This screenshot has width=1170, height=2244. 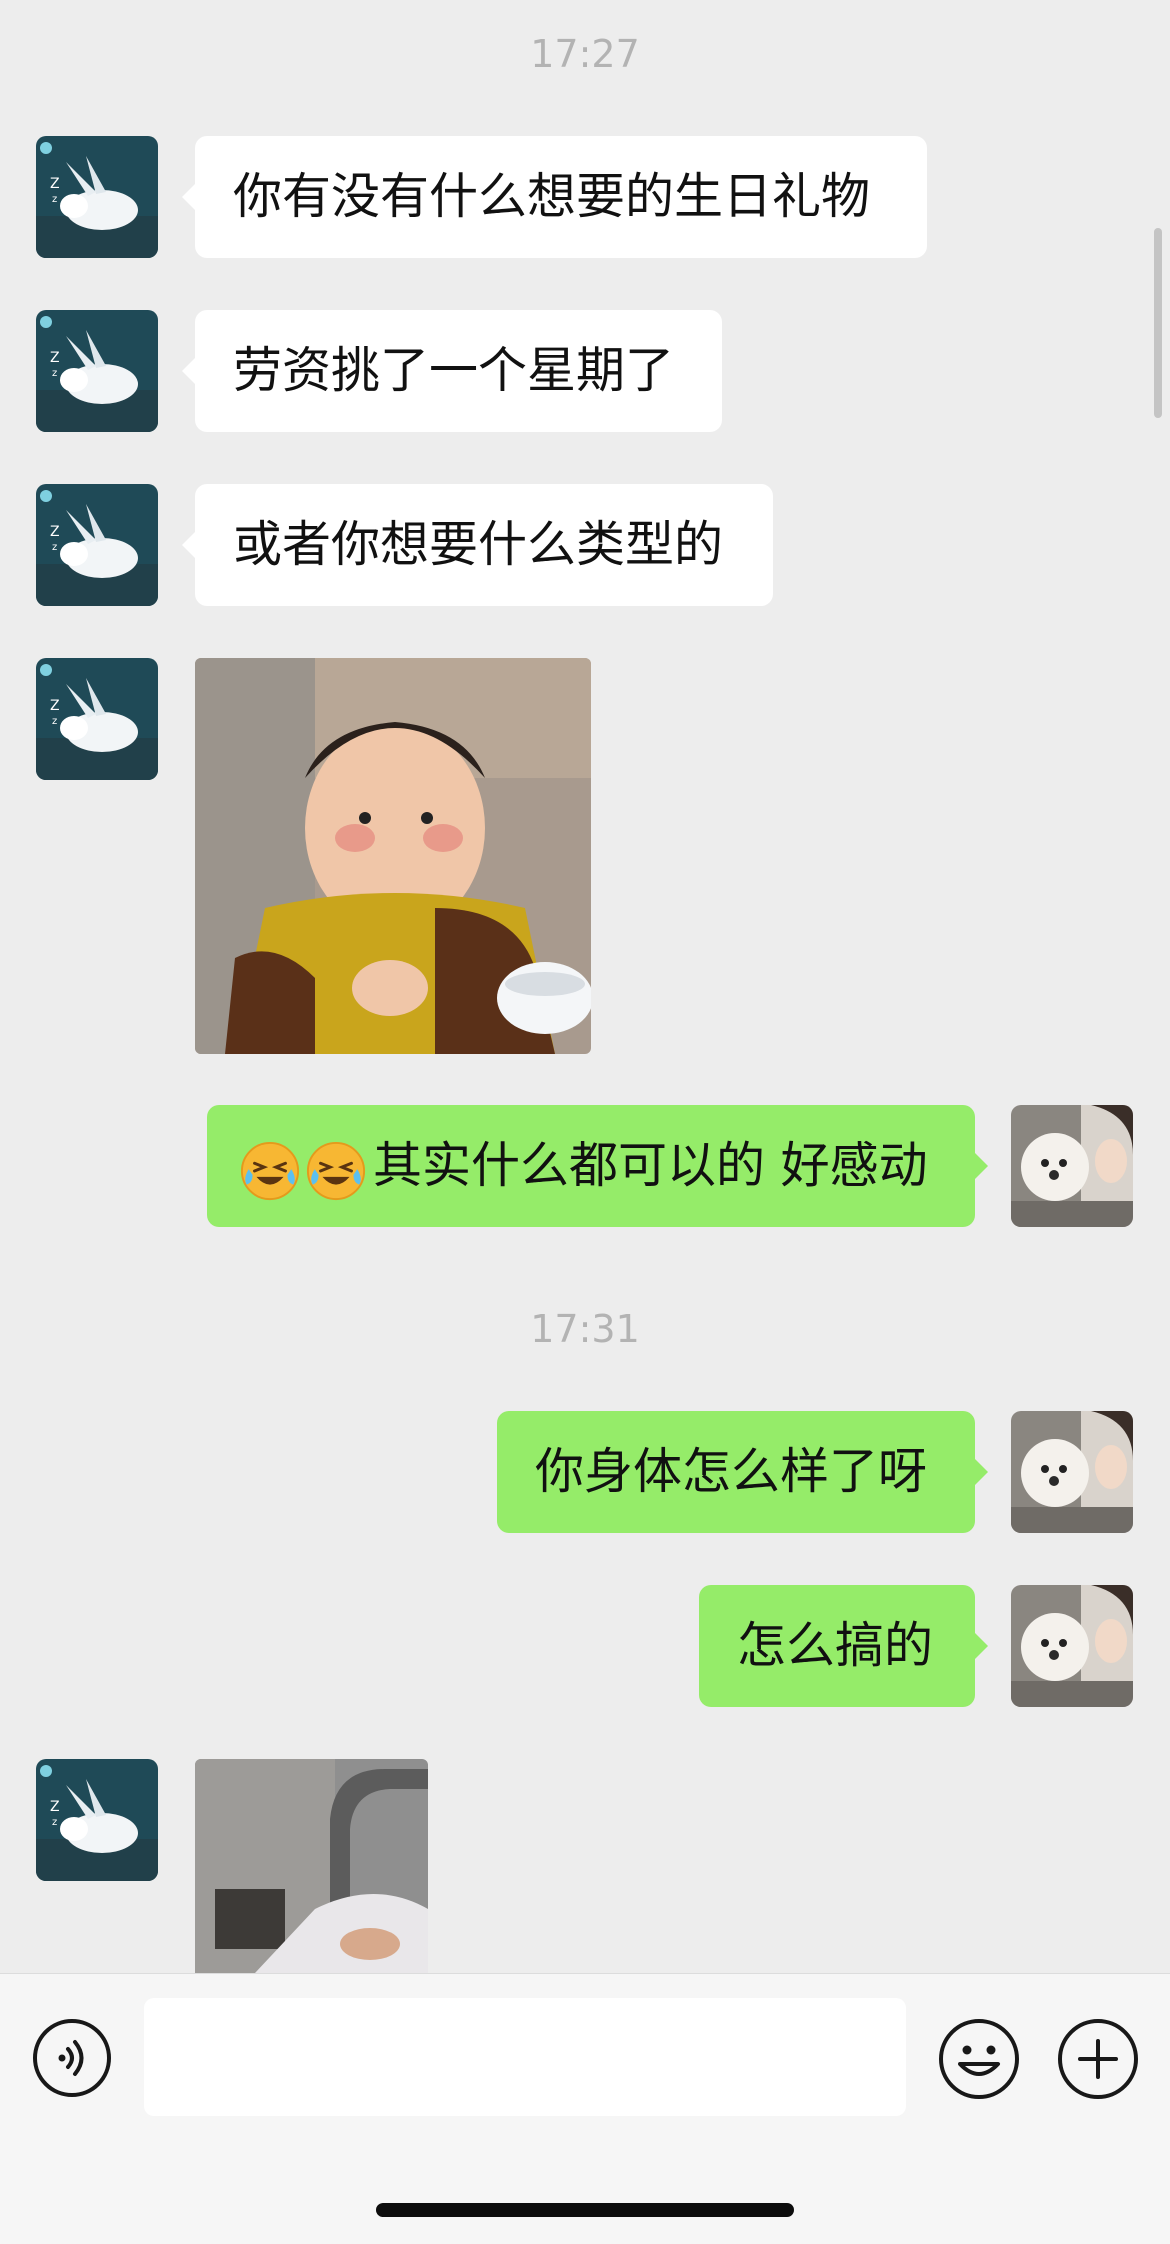 What do you see at coordinates (554, 197) in the screenshot?
I see `incoming-message-bubble: 你有没有什么想要的生日礼物` at bounding box center [554, 197].